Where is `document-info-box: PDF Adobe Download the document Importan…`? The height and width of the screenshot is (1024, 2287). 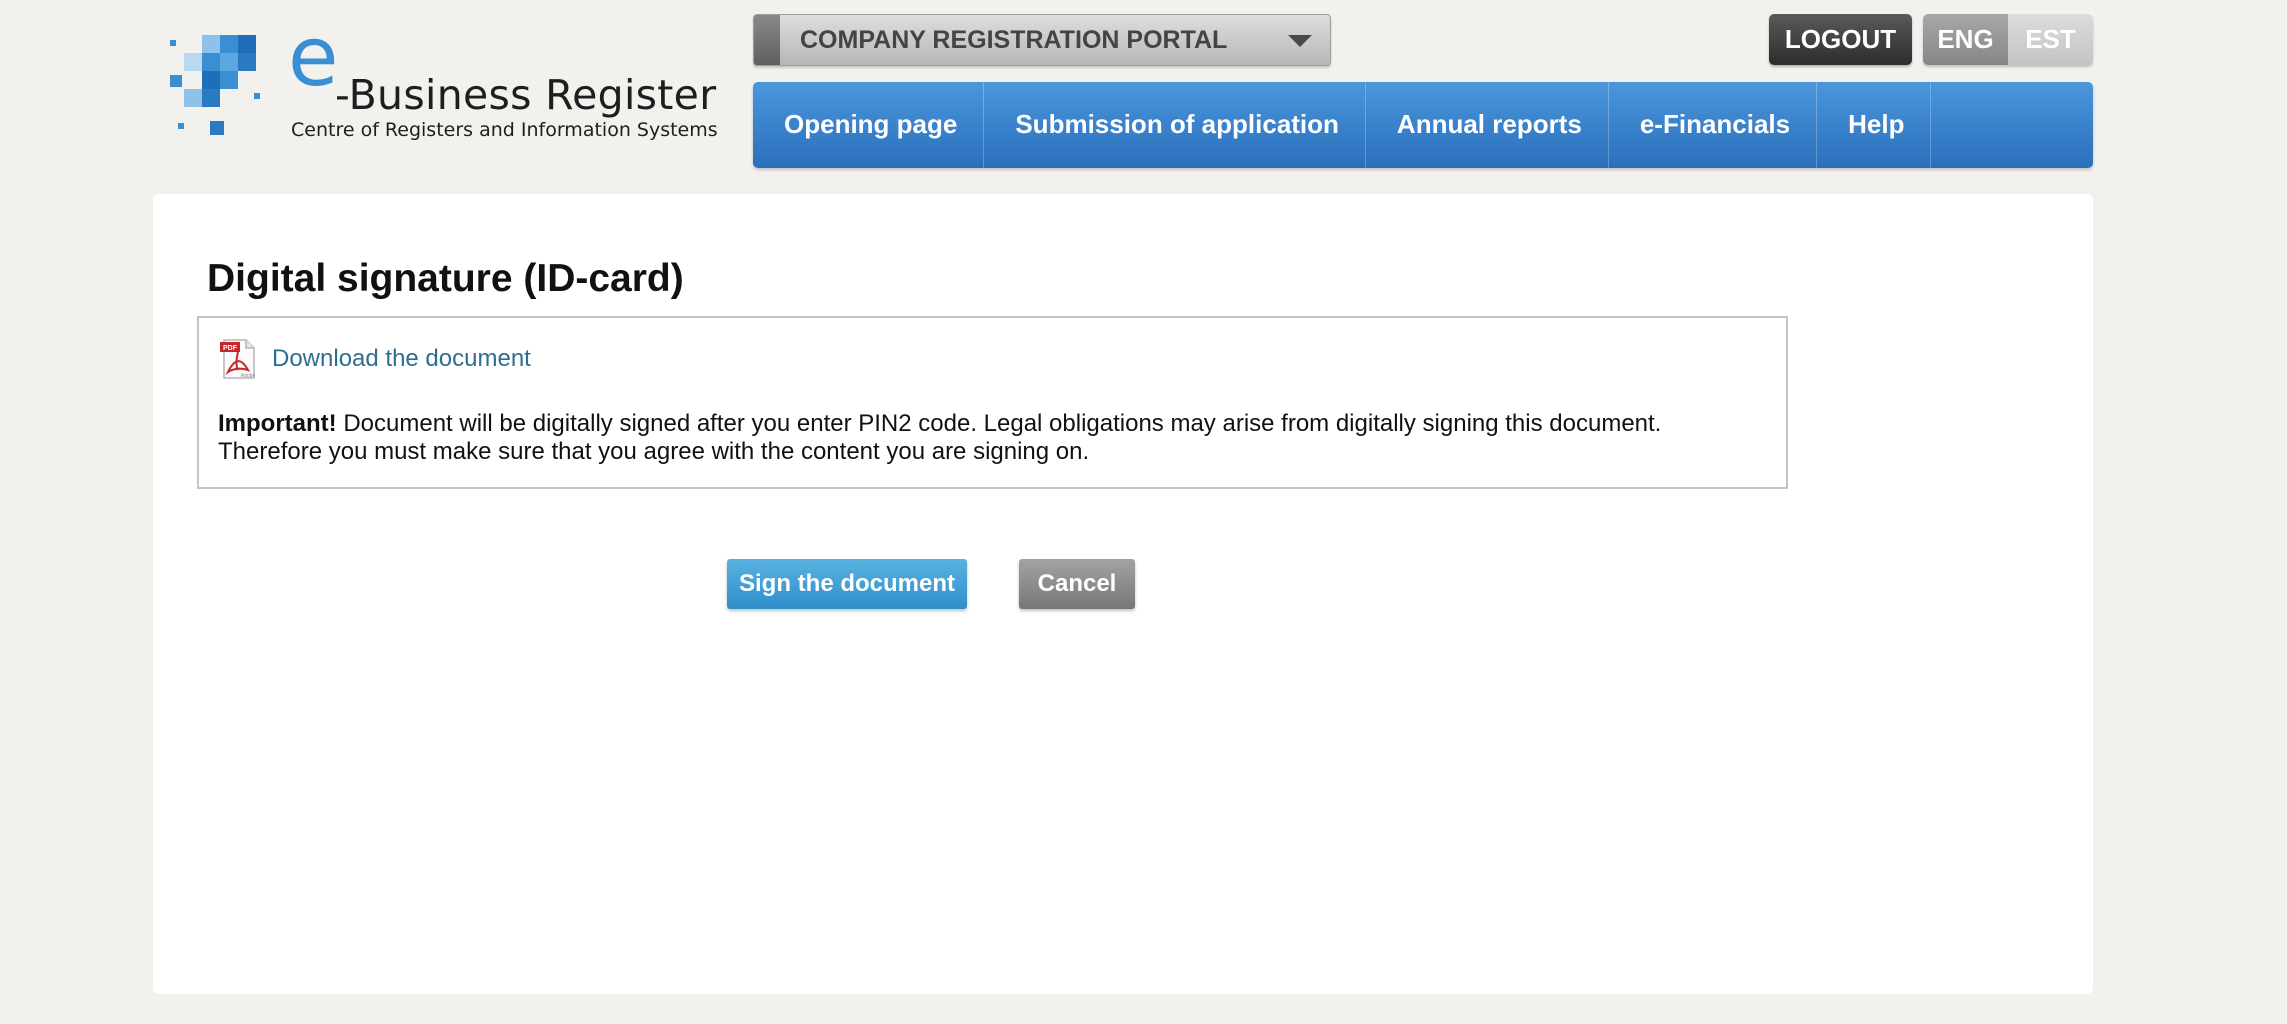 document-info-box: PDF Adobe Download the document Importan… is located at coordinates (992, 402).